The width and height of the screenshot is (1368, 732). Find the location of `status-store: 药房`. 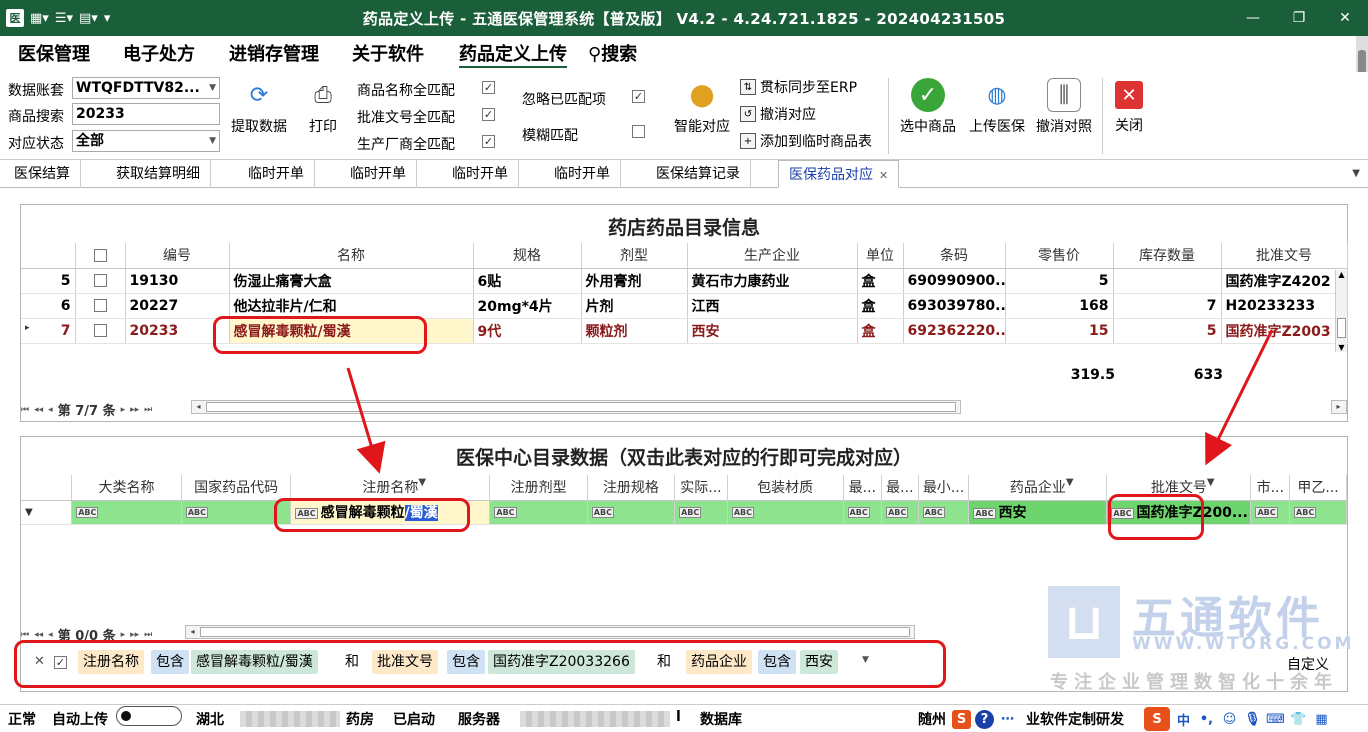

status-store: 药房 is located at coordinates (360, 720).